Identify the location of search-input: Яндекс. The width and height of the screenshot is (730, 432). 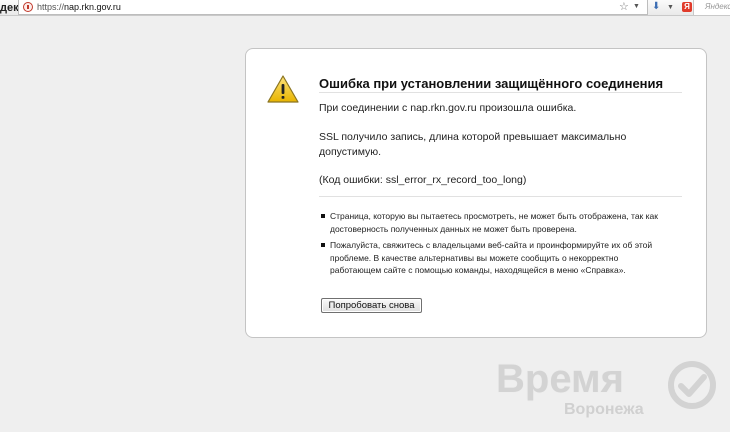
(711, 7).